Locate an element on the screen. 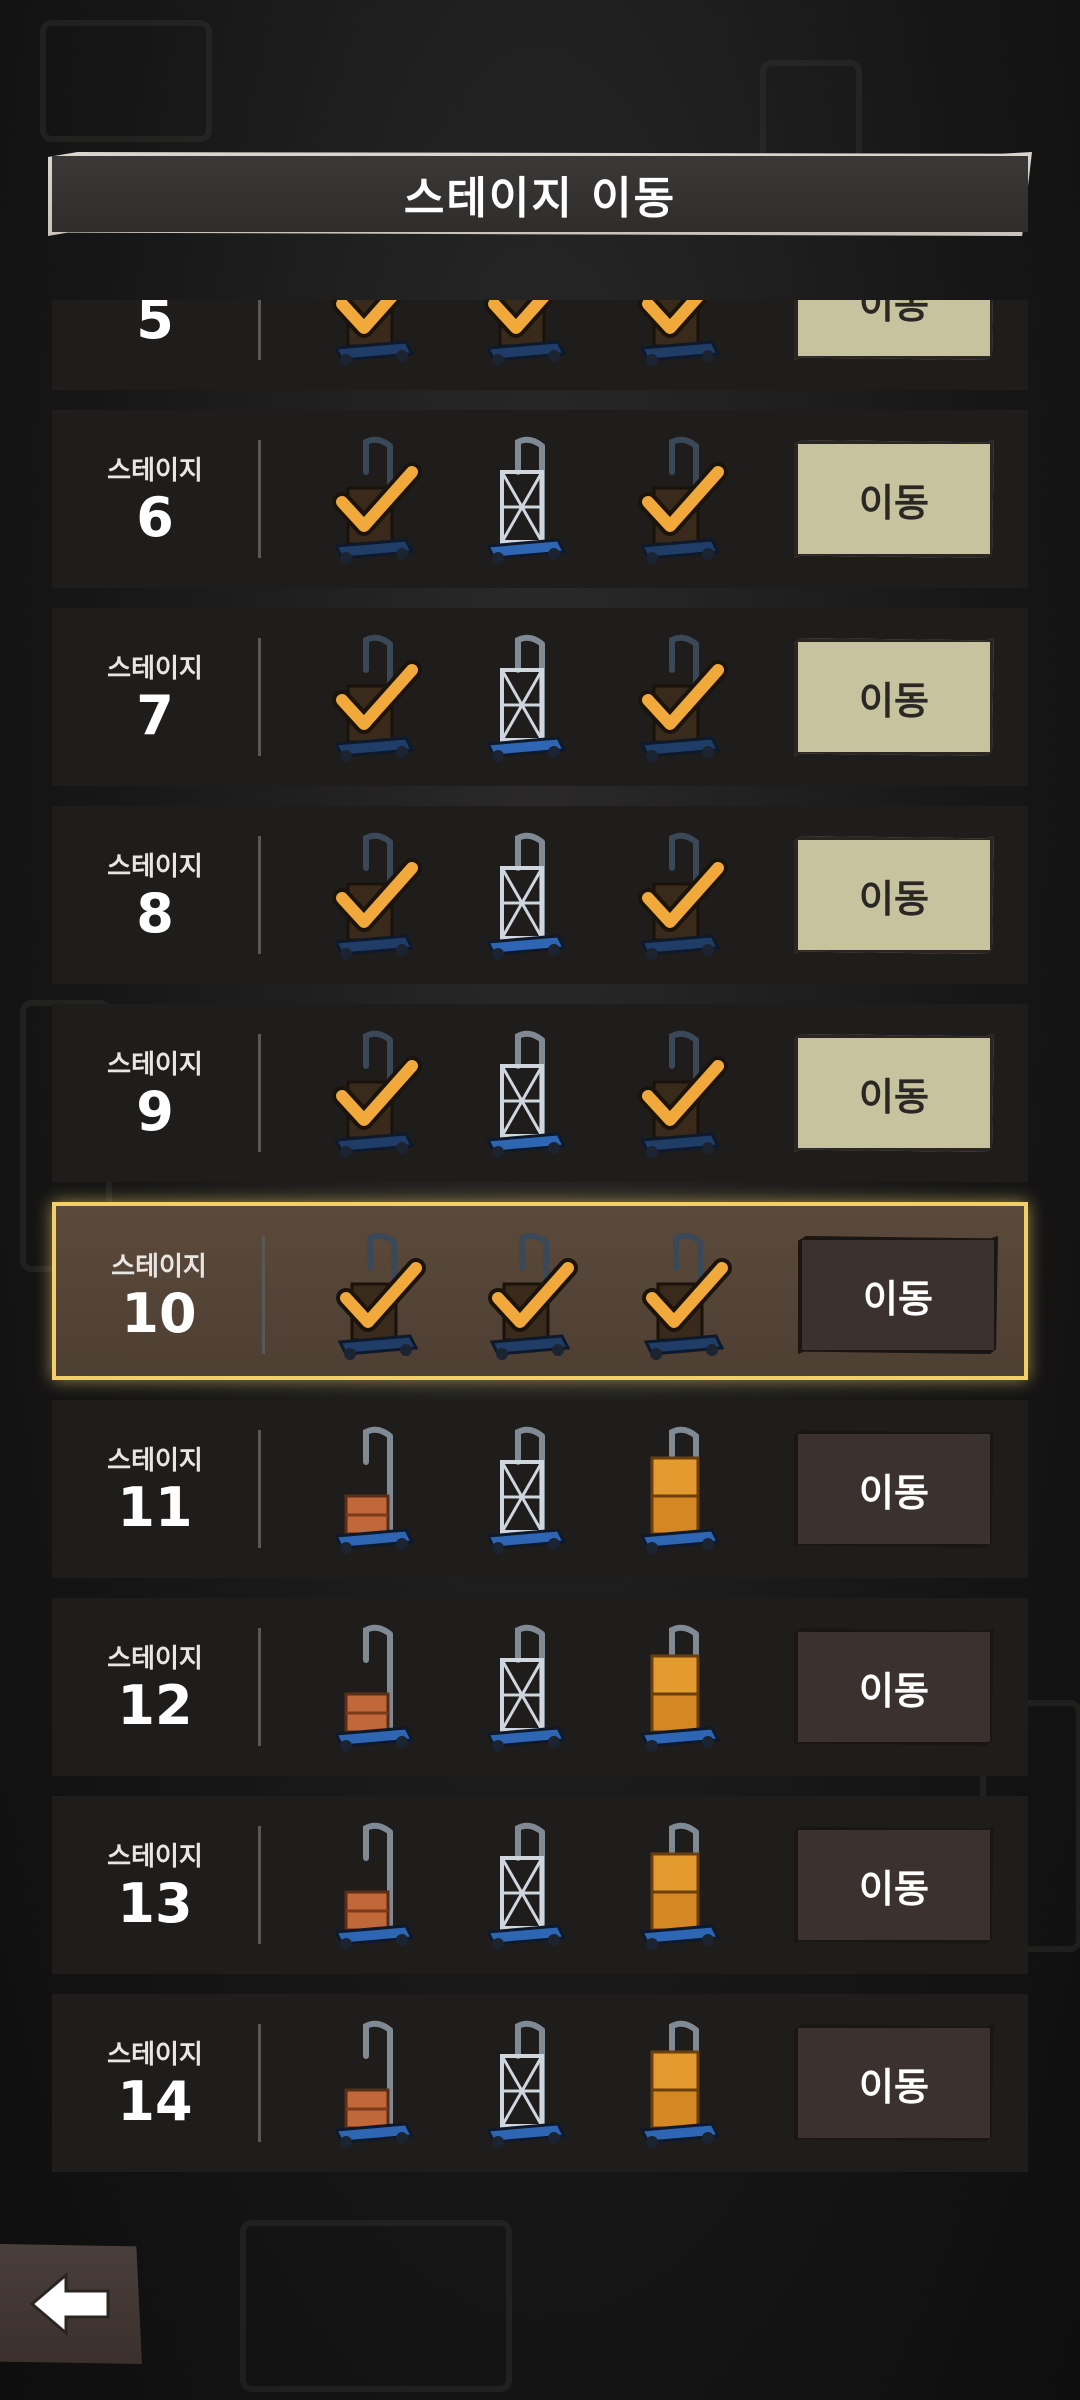  stage-row: 스테이지 12 이동 is located at coordinates (540, 1687).